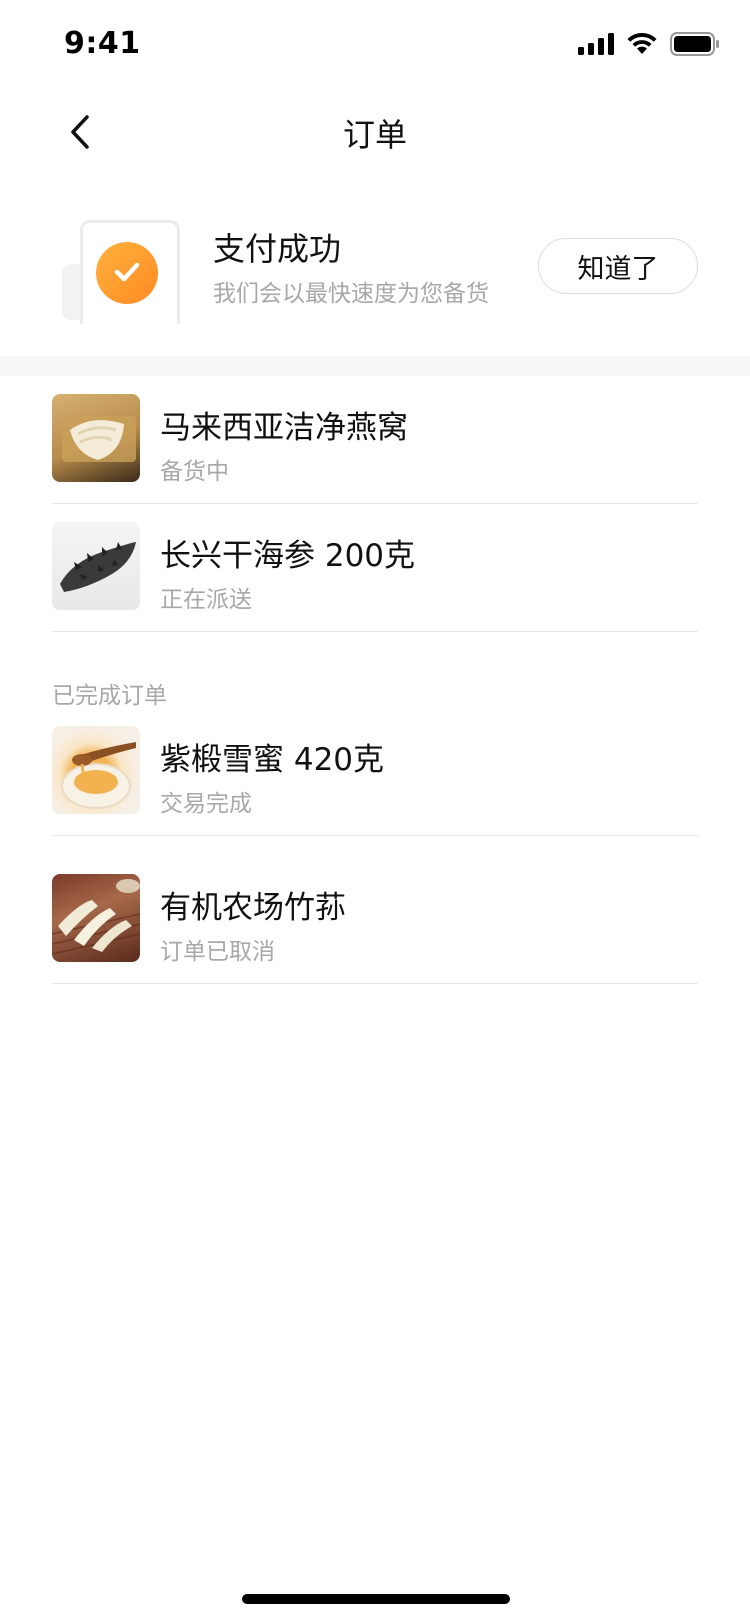  I want to click on home-indicator, so click(376, 1599).